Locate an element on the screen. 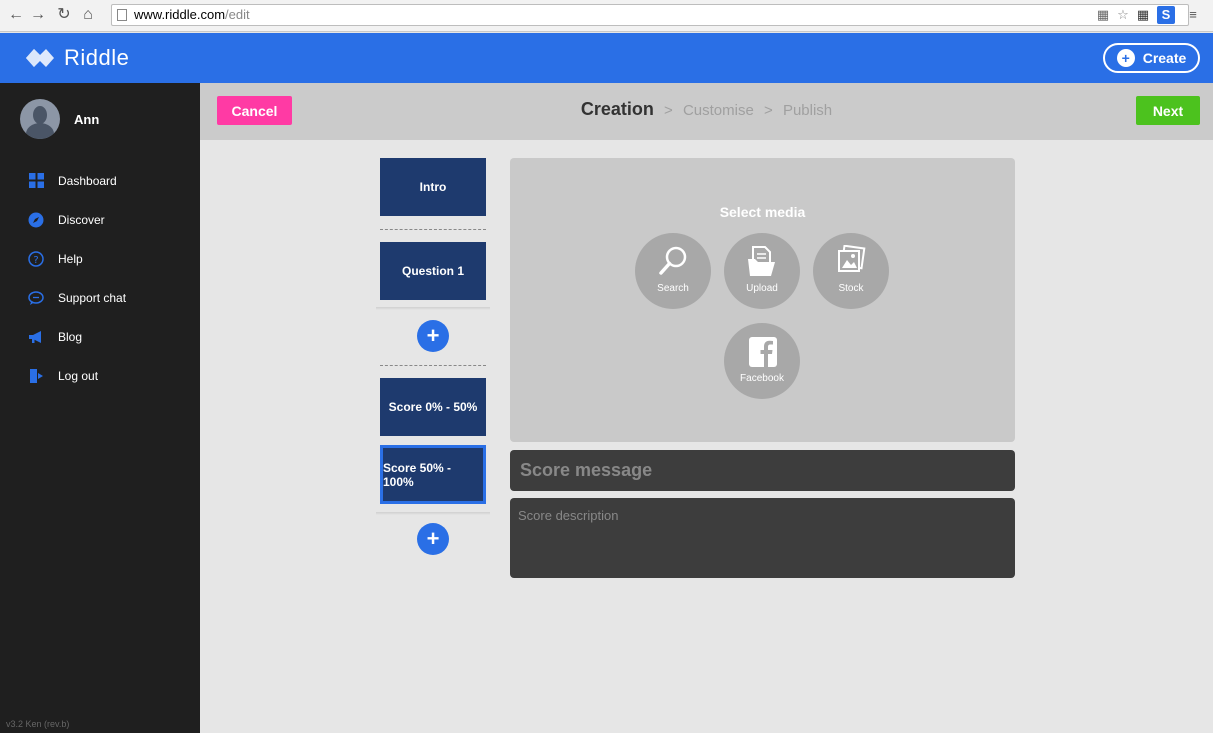 Image resolution: width=1213 pixels, height=733 pixels. user-profile: Ann is located at coordinates (59, 119).